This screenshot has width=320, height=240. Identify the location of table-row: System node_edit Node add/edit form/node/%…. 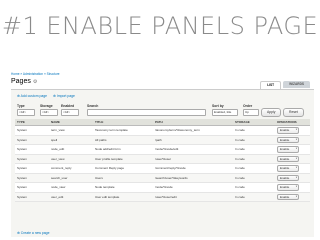
(162, 149).